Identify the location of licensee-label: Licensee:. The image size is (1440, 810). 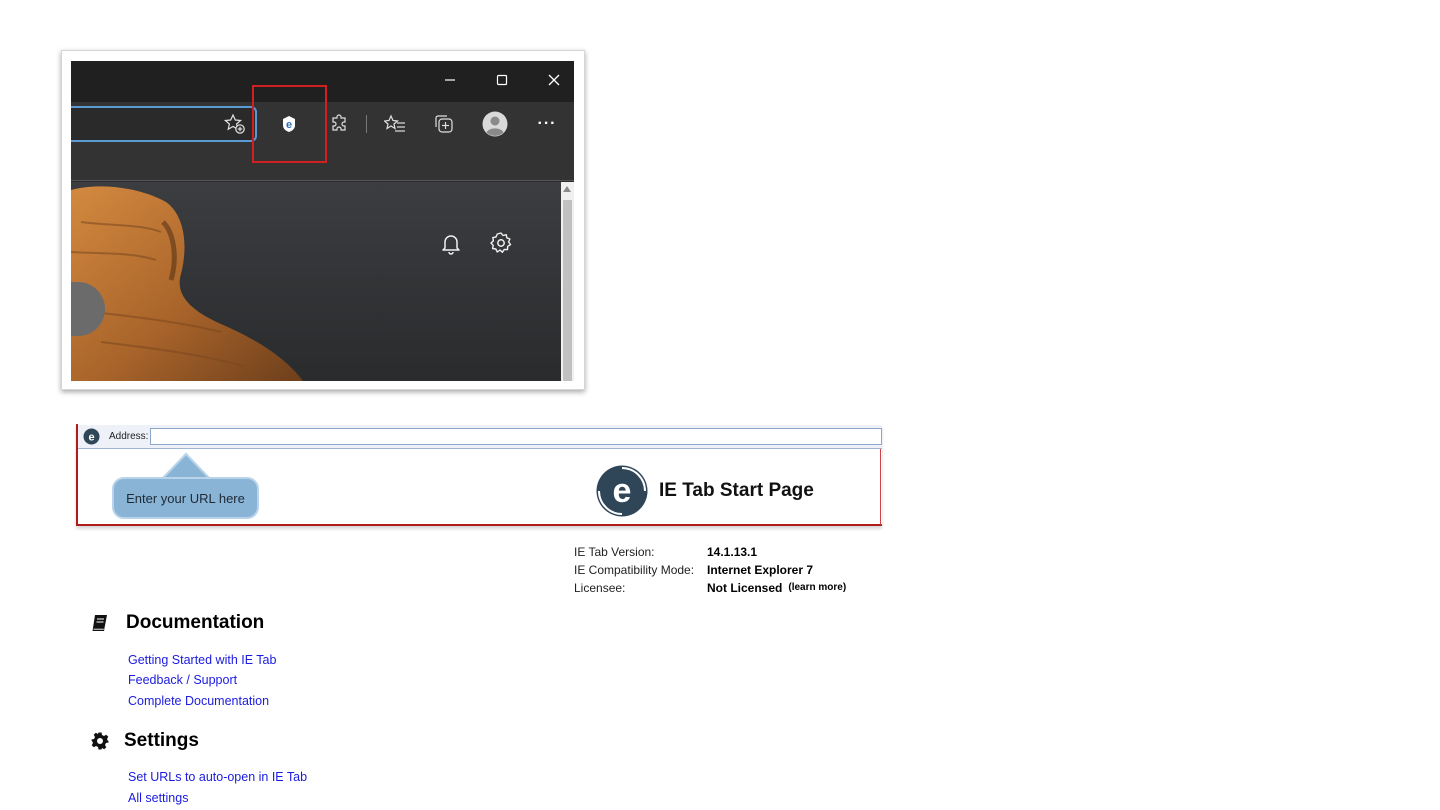
(600, 588).